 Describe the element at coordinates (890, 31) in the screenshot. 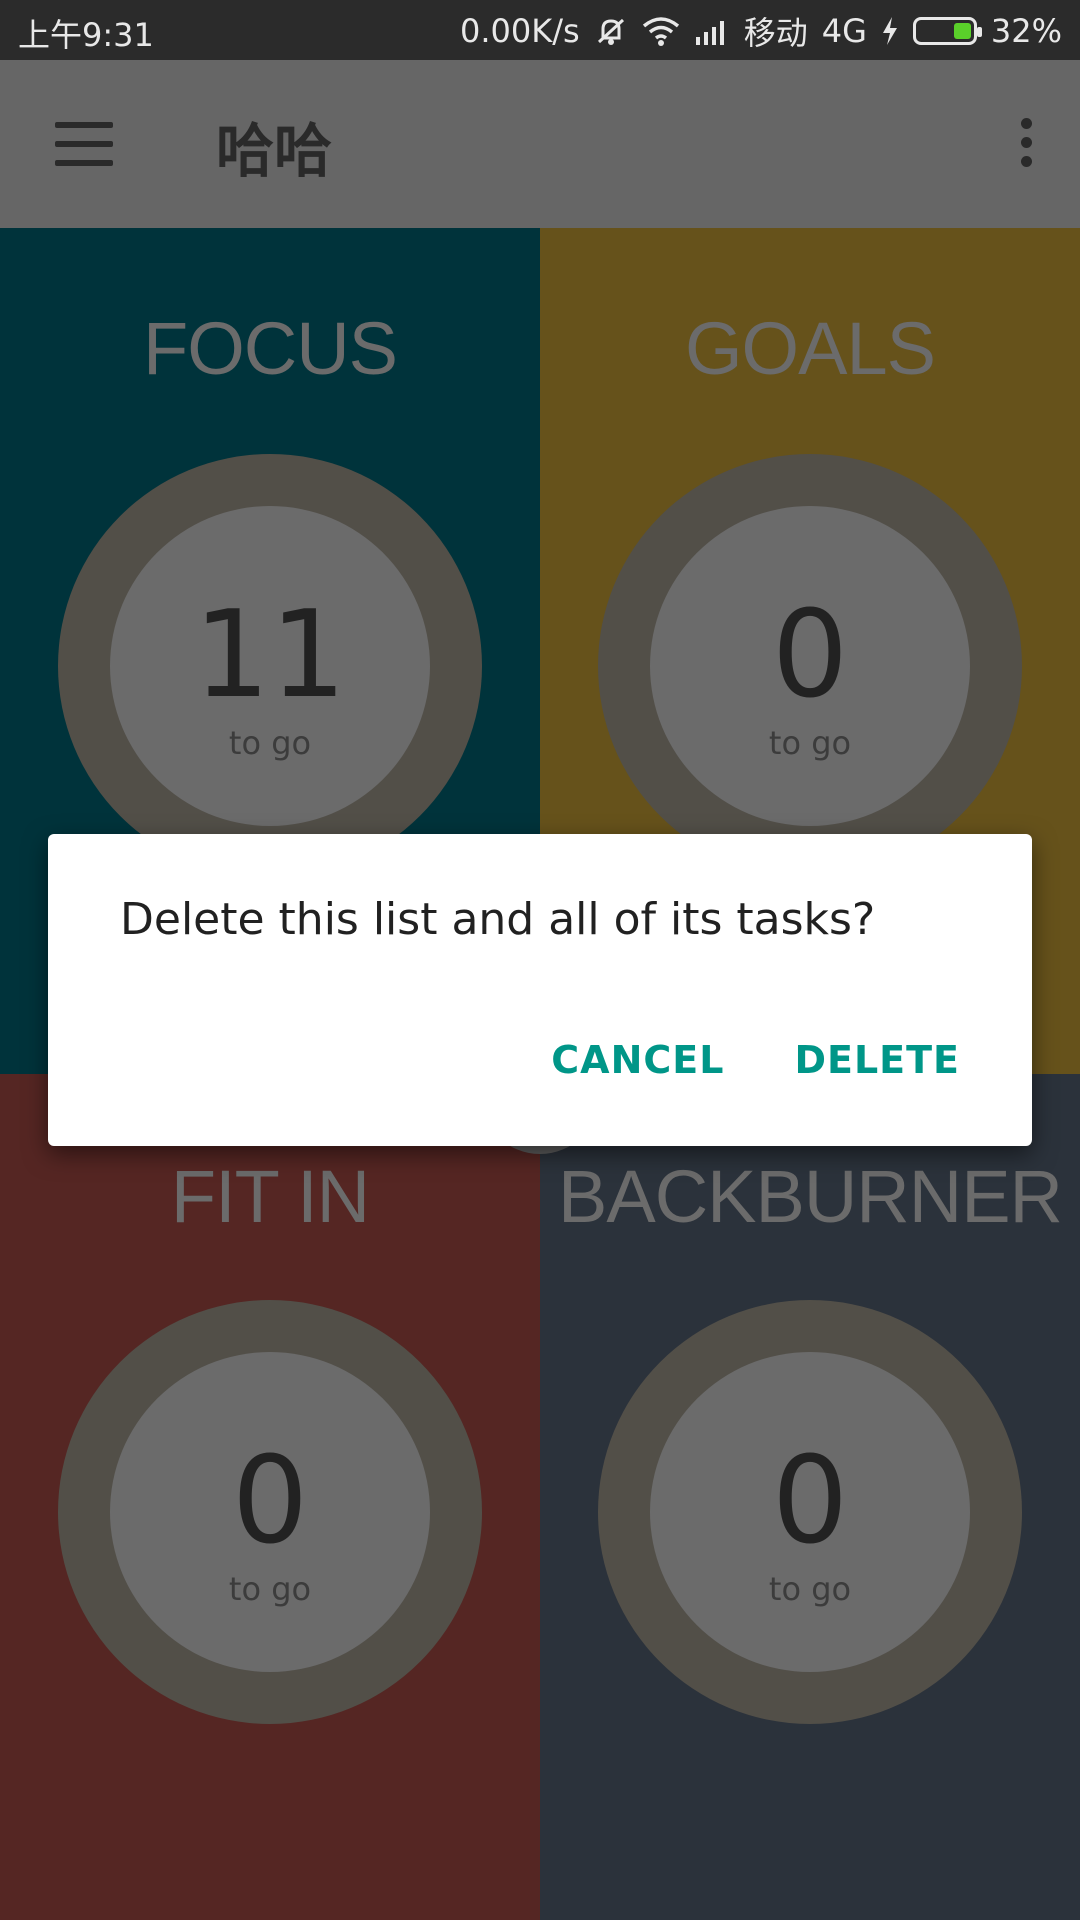

I see `charging-icon` at that location.